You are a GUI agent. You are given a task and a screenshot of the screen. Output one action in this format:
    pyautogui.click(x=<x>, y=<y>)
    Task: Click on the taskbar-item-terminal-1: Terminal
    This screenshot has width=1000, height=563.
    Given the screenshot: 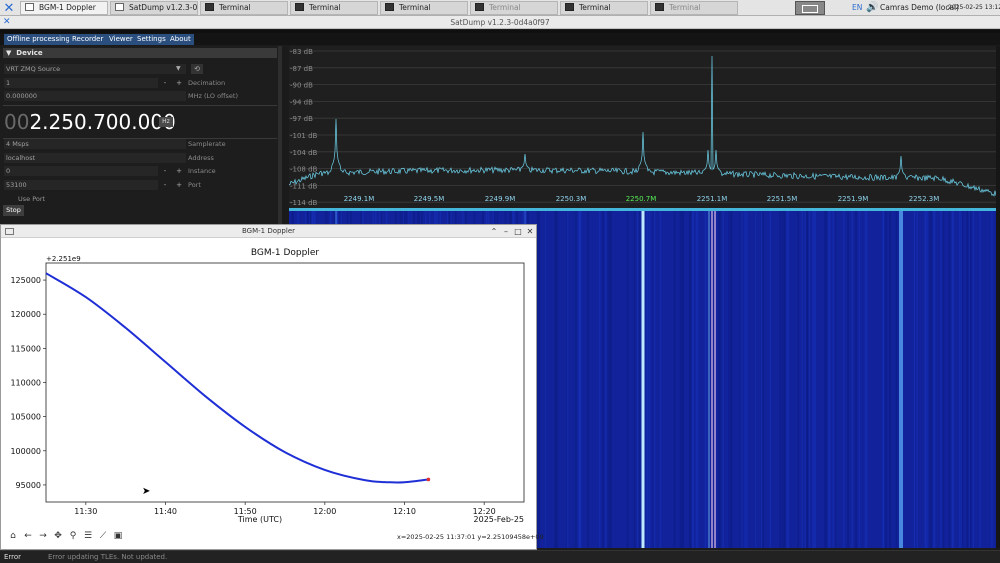 What is the action you would take?
    pyautogui.click(x=244, y=8)
    